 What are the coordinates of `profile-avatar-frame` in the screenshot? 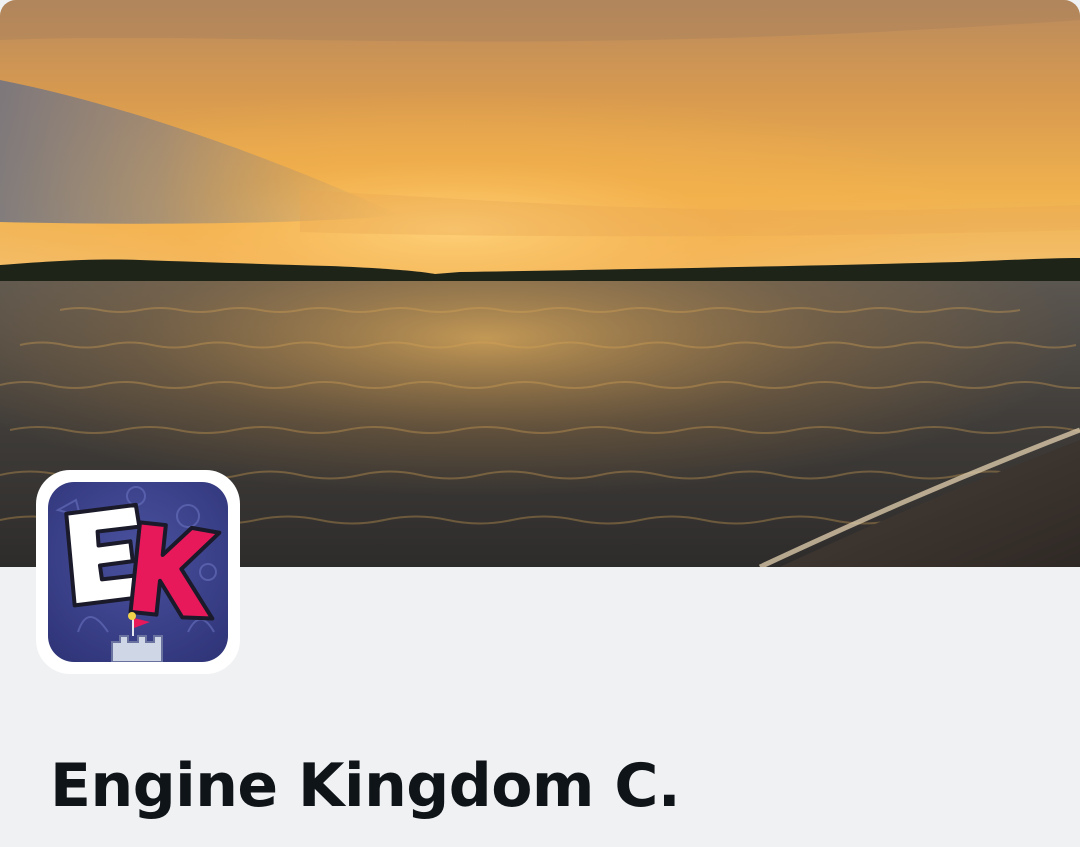 It's located at (138, 572).